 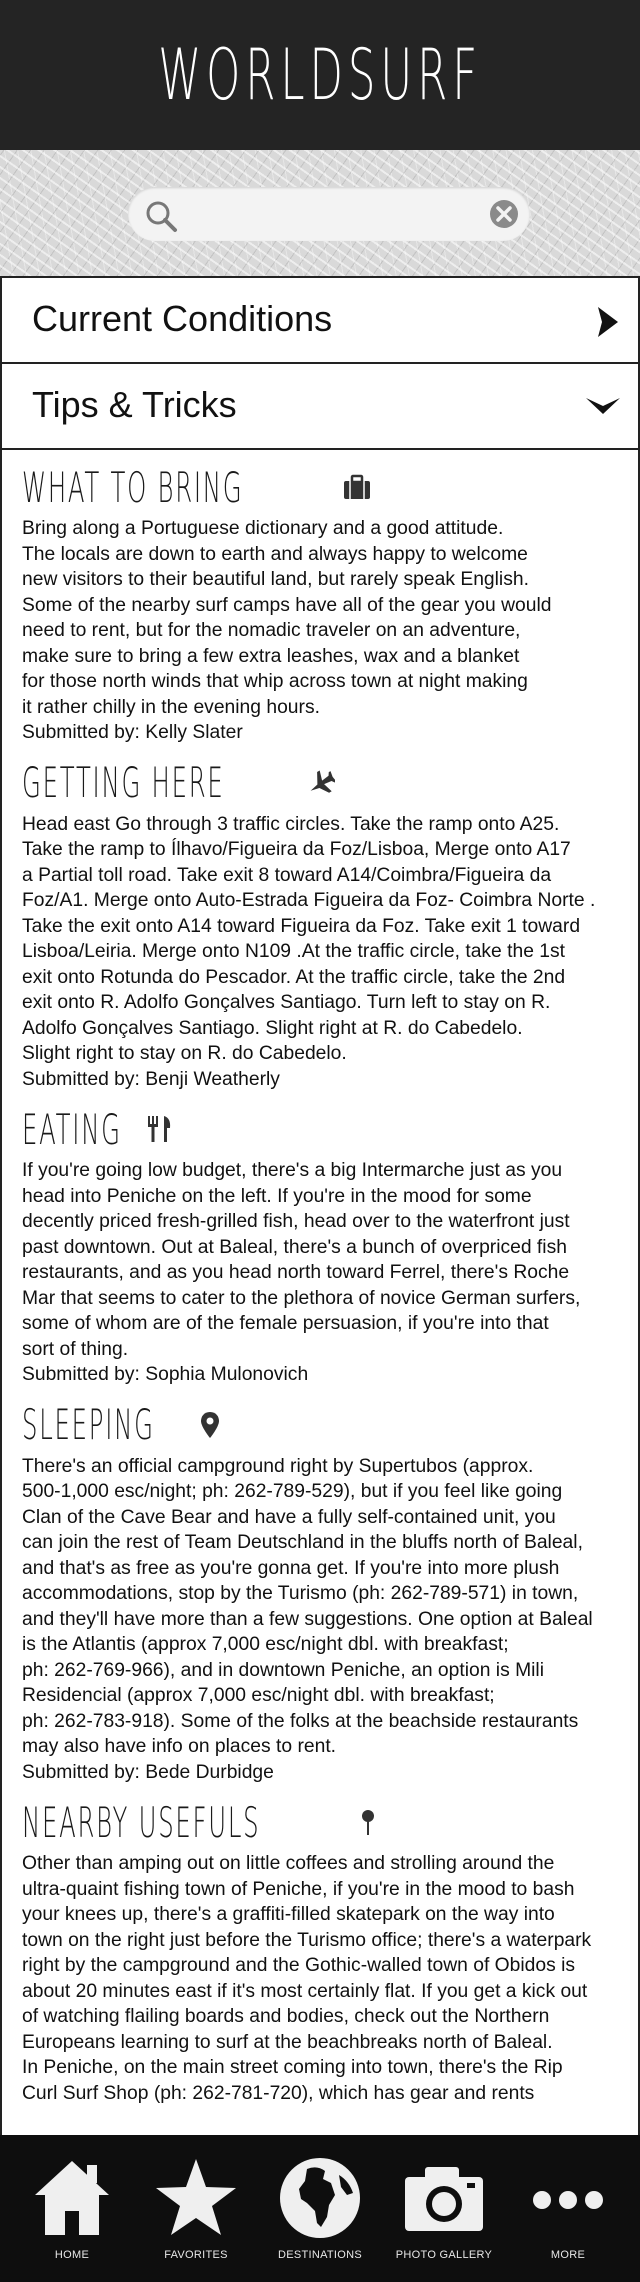 I want to click on tab-favorites: FAVORITES, so click(x=196, y=2208).